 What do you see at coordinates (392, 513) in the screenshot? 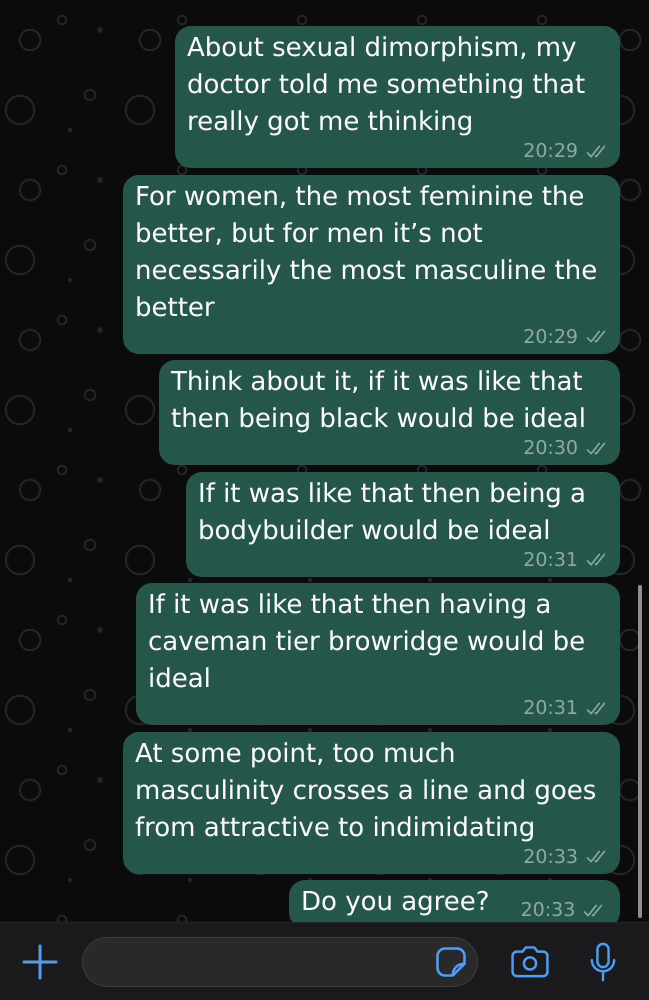
I see `message-text: If it was like that then being a bodybuilder would be ideal` at bounding box center [392, 513].